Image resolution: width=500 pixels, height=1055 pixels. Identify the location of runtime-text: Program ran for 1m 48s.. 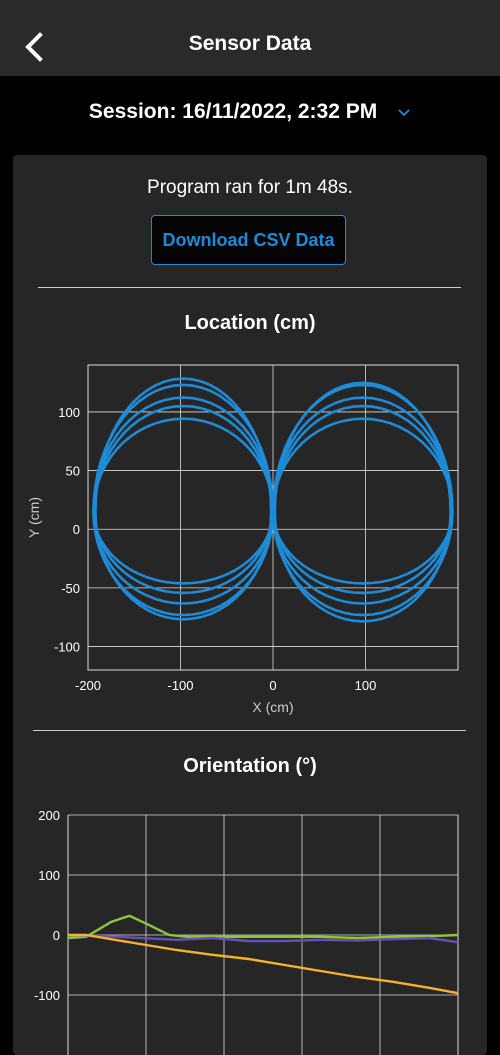
(250, 187).